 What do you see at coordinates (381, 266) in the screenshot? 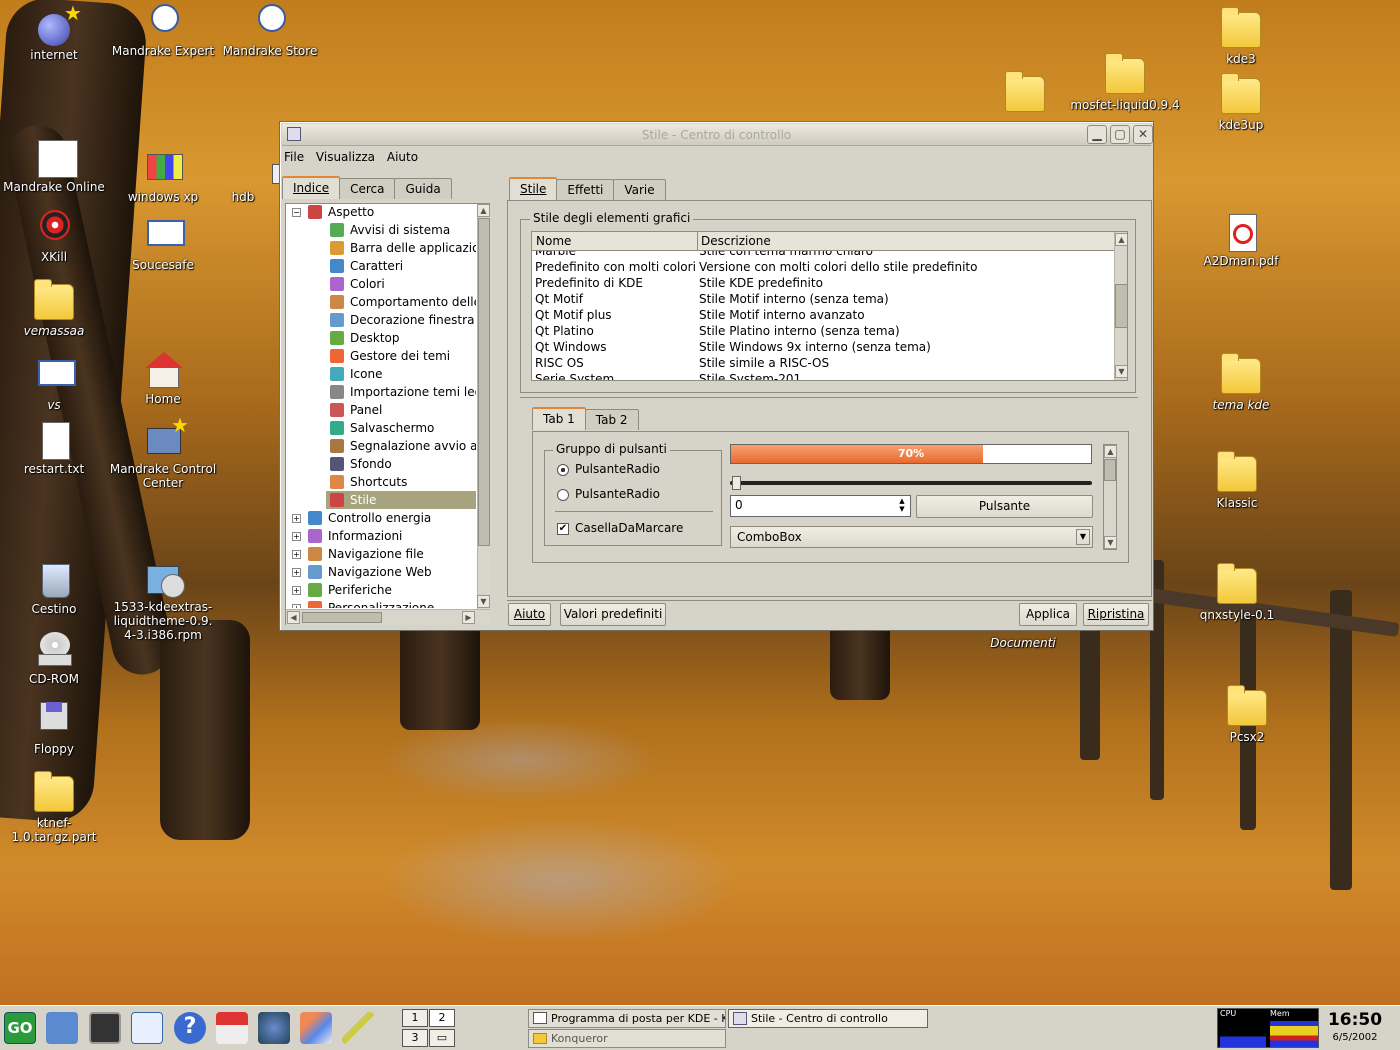
I see `tree-item: Caratteri` at bounding box center [381, 266].